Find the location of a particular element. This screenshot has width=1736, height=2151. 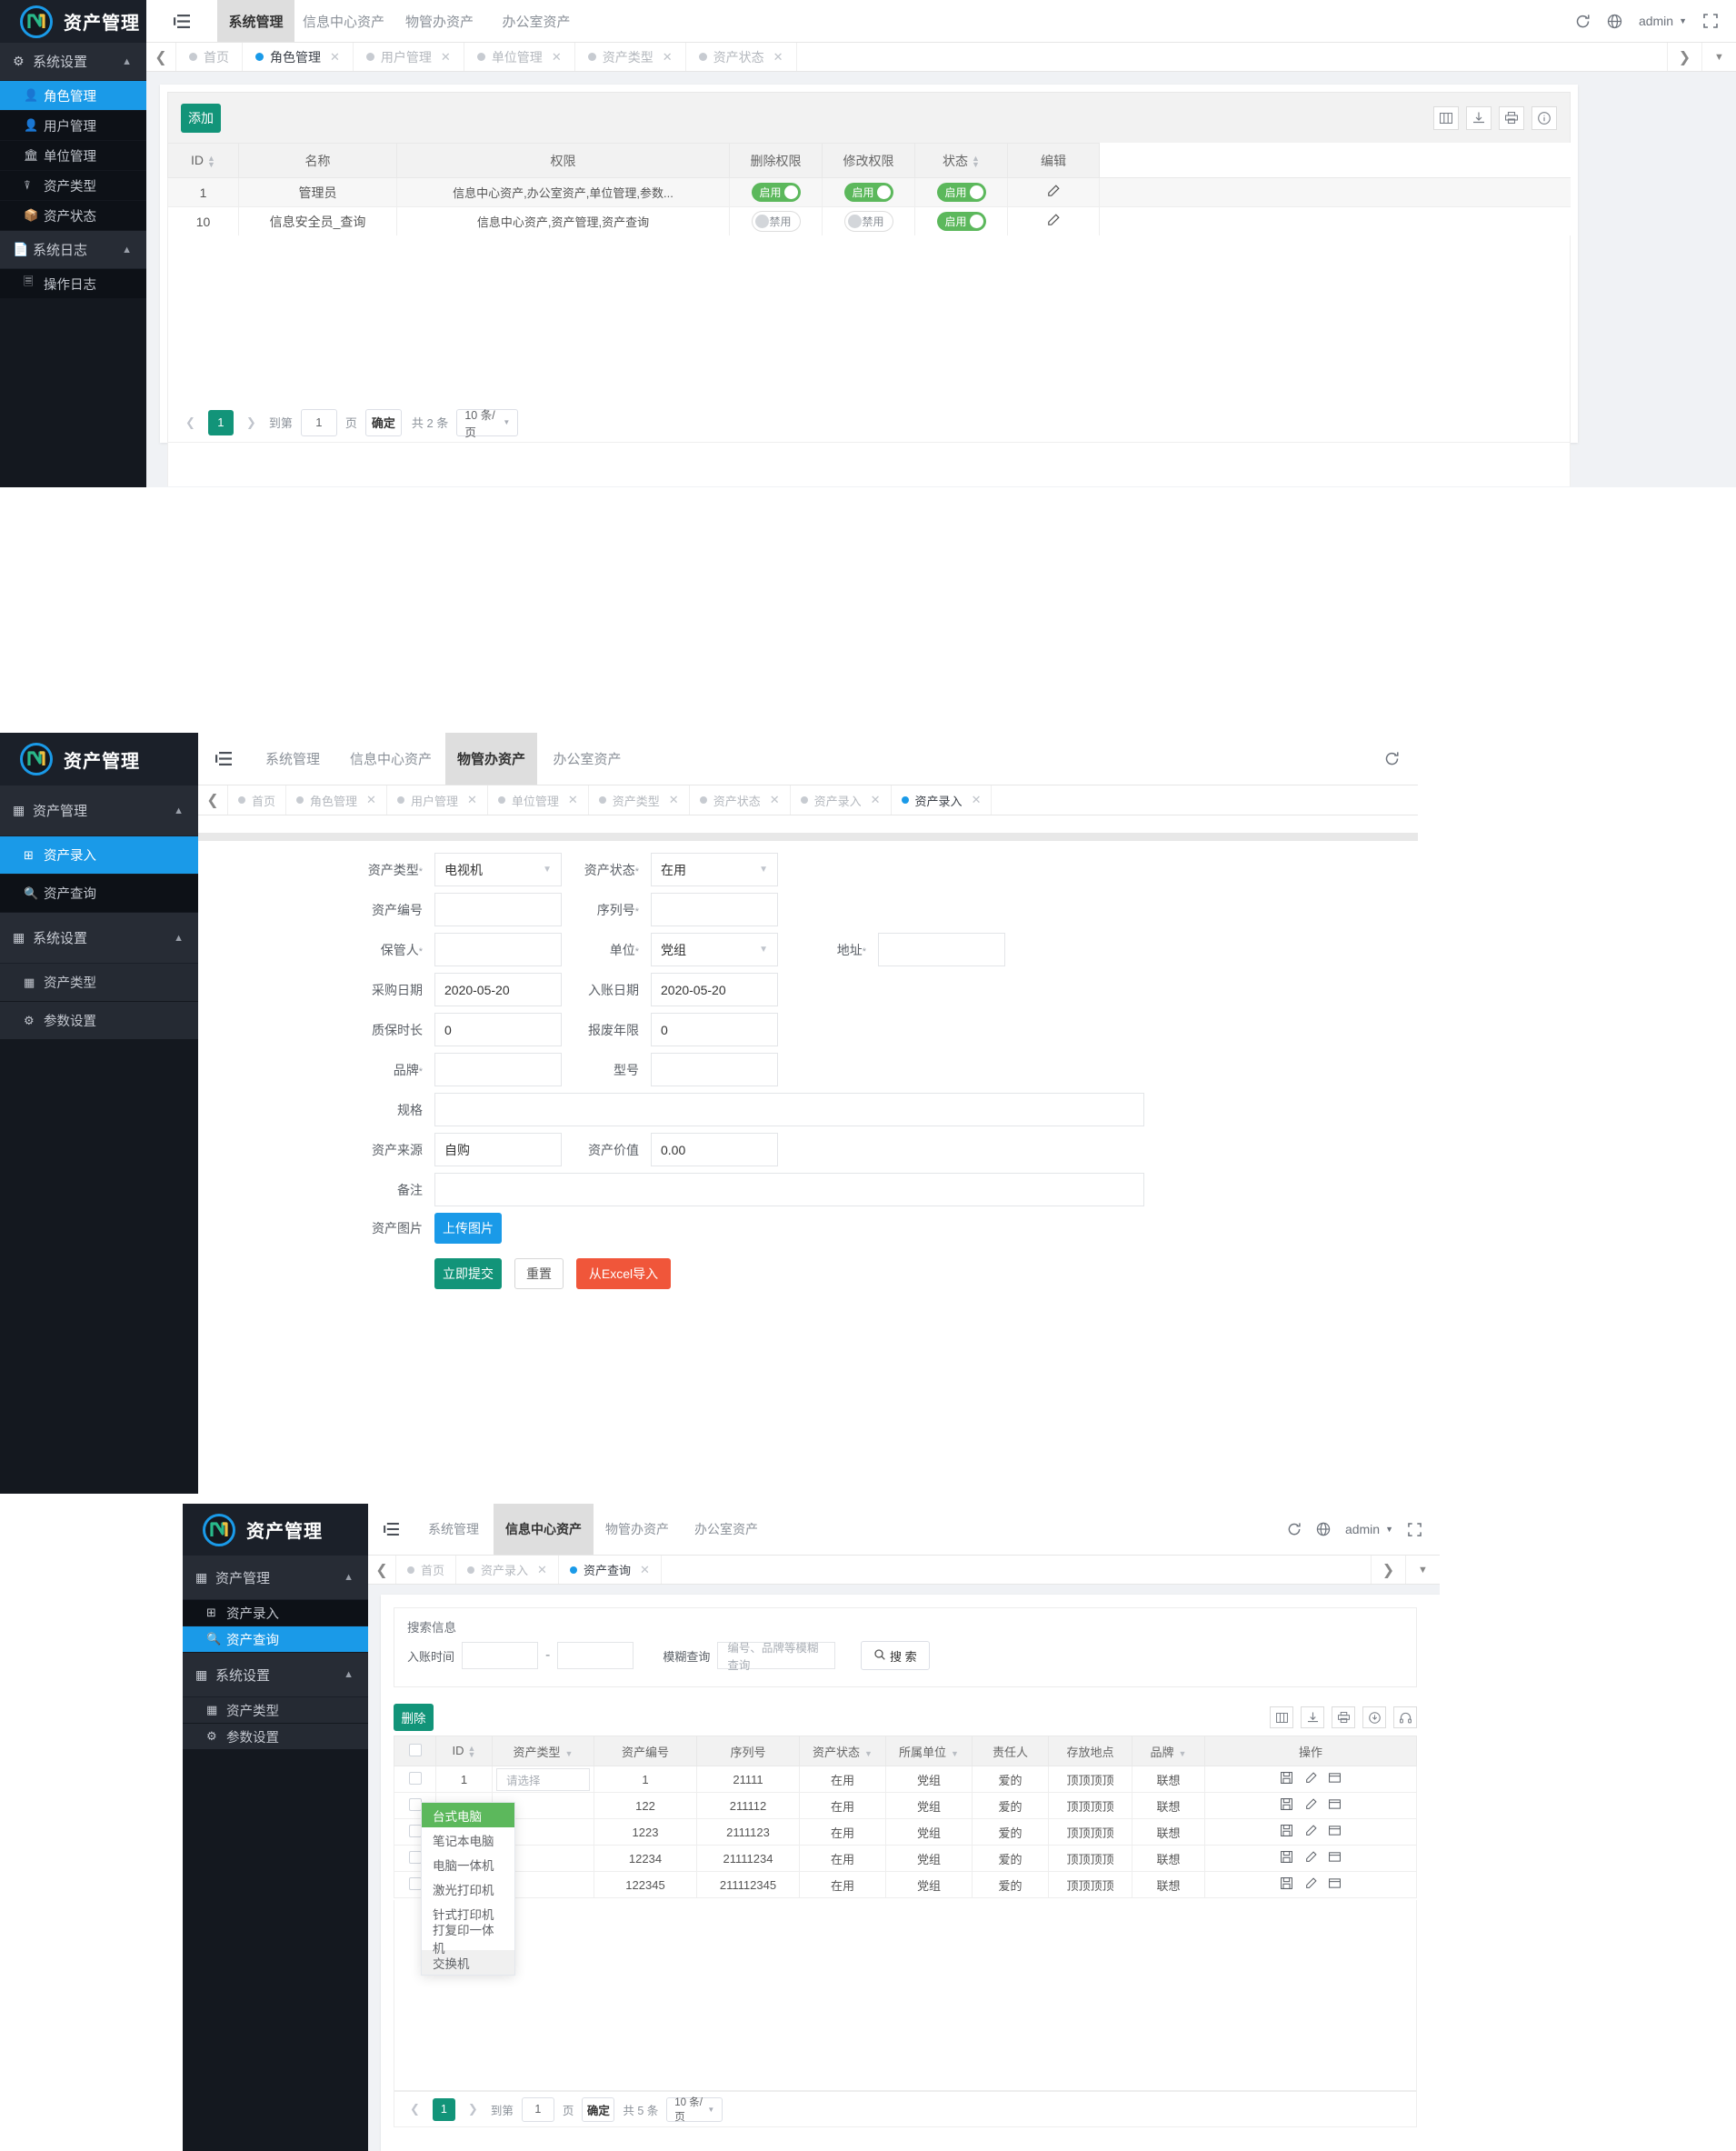

search-button: 搜 索 is located at coordinates (896, 1655).